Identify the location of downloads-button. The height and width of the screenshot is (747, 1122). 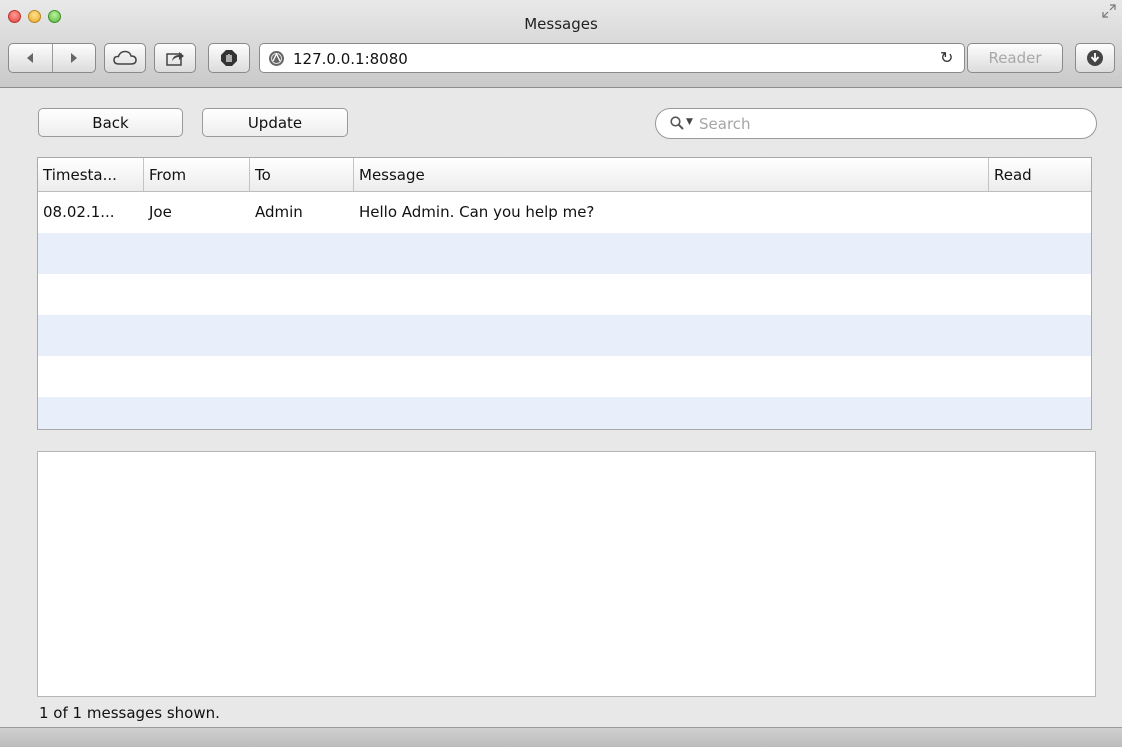
(1095, 58).